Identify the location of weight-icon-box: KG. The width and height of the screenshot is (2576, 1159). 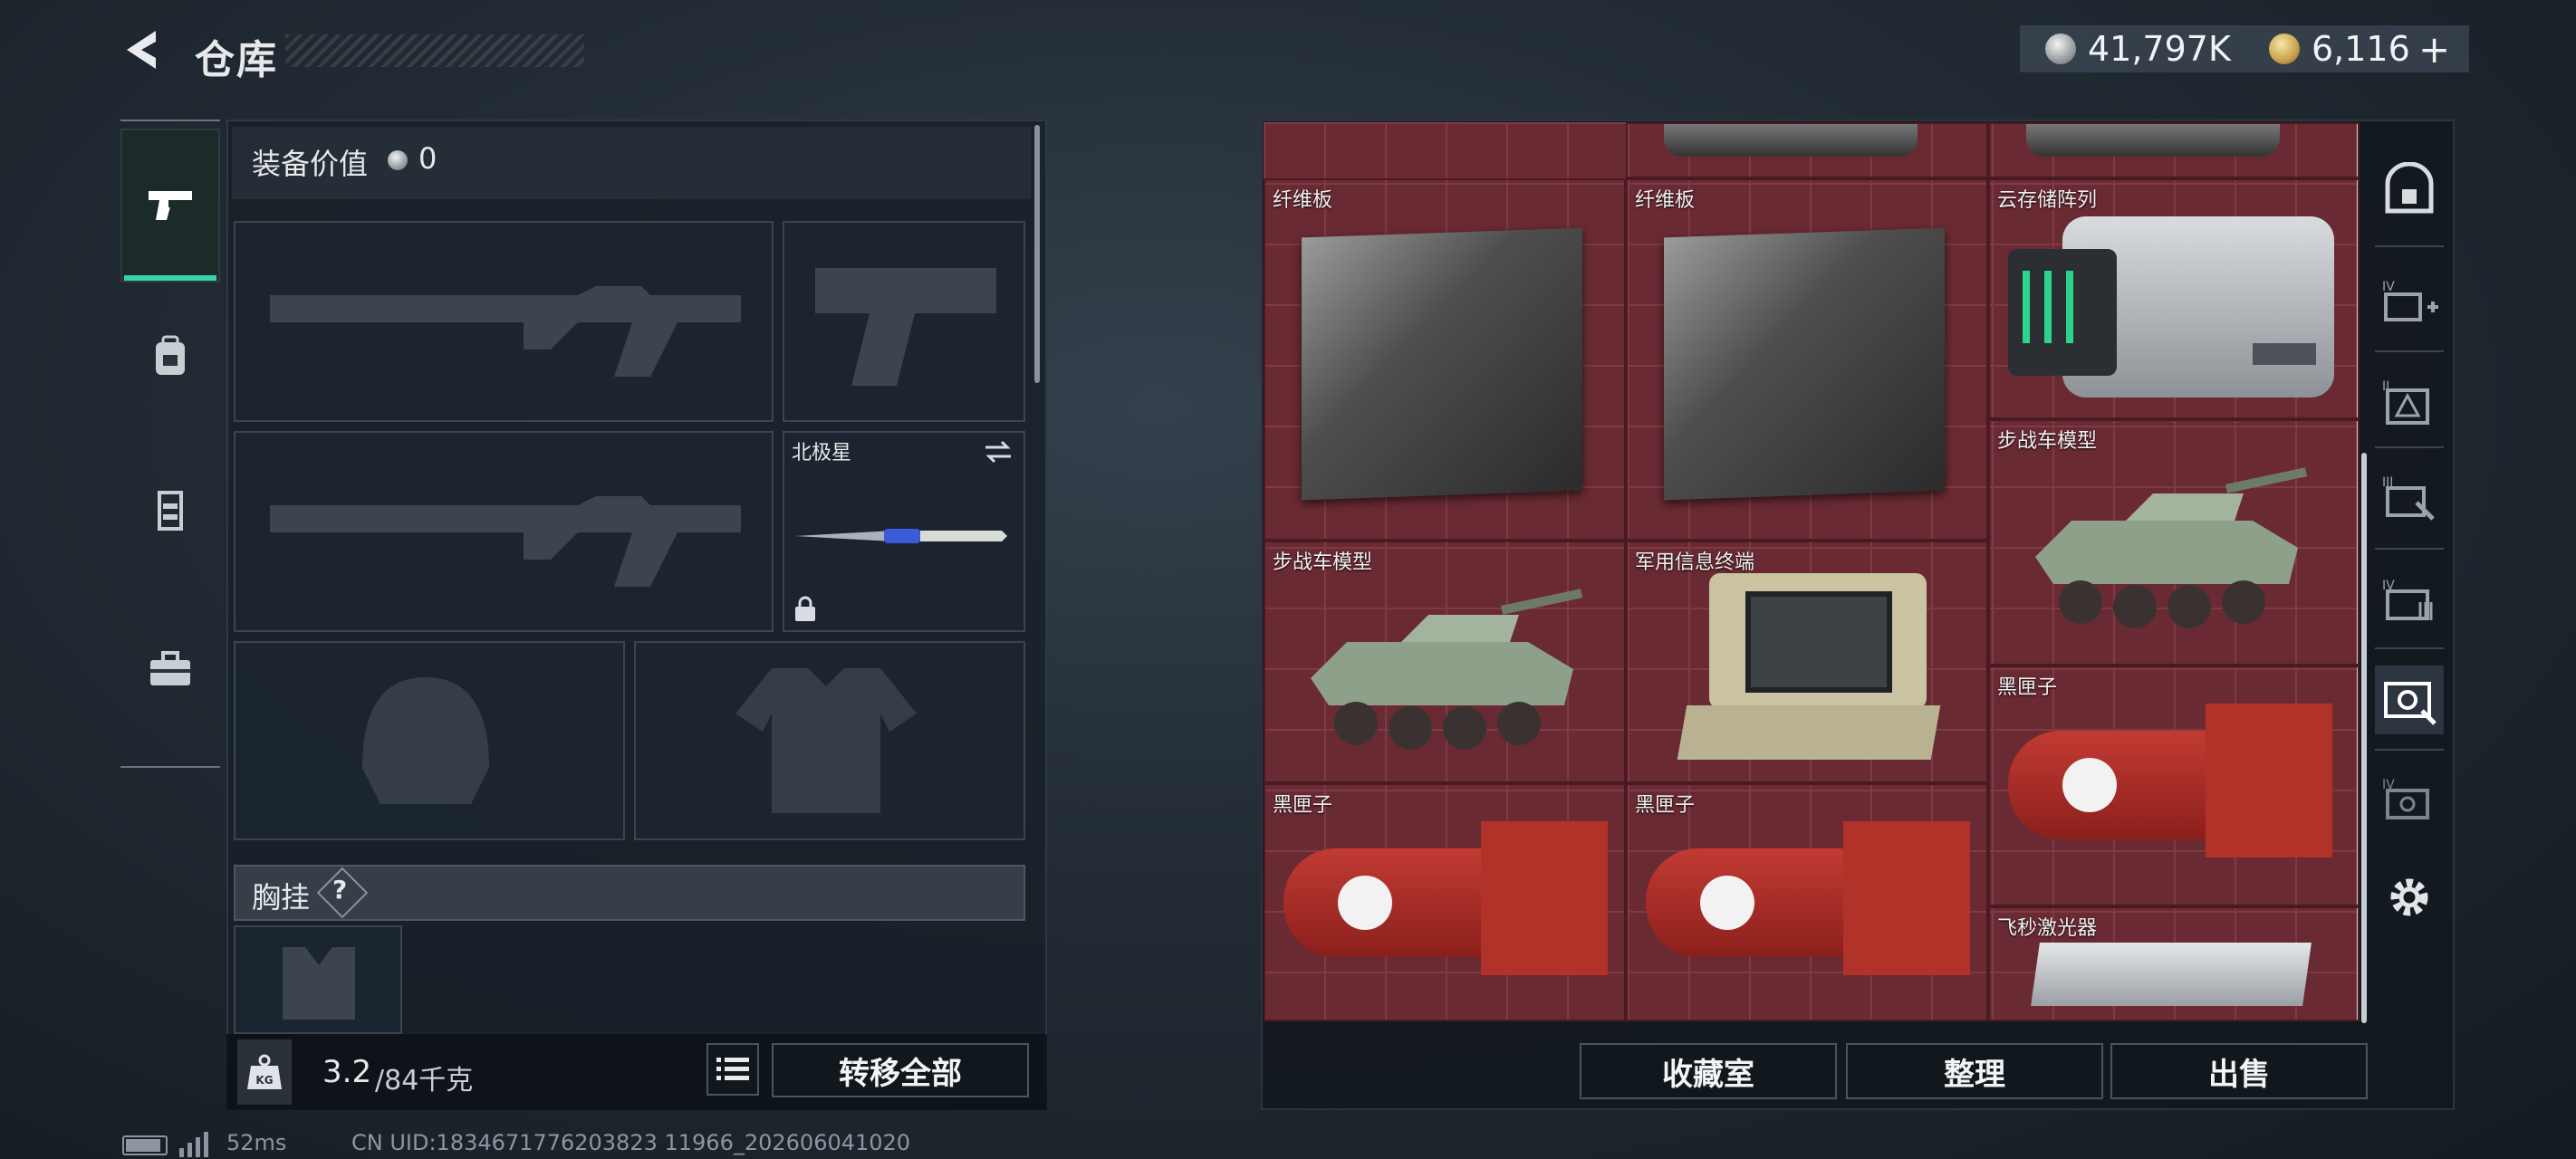
(264, 1072).